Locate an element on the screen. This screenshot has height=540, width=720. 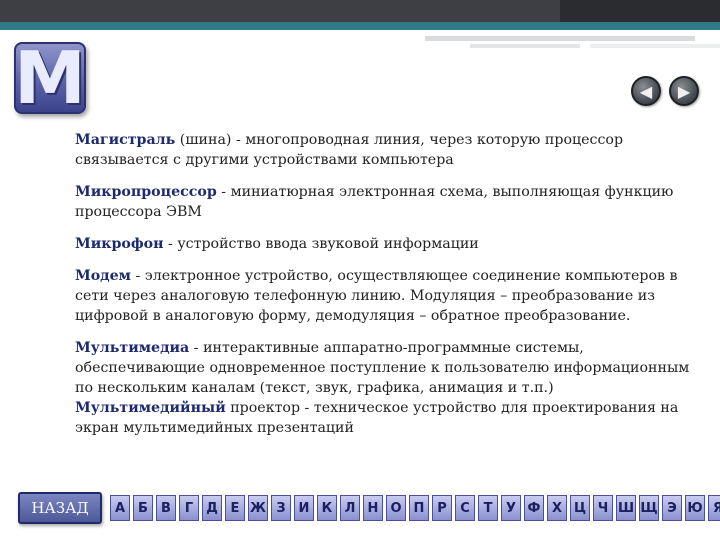
alphabet-letter-button: Ж is located at coordinates (258, 508).